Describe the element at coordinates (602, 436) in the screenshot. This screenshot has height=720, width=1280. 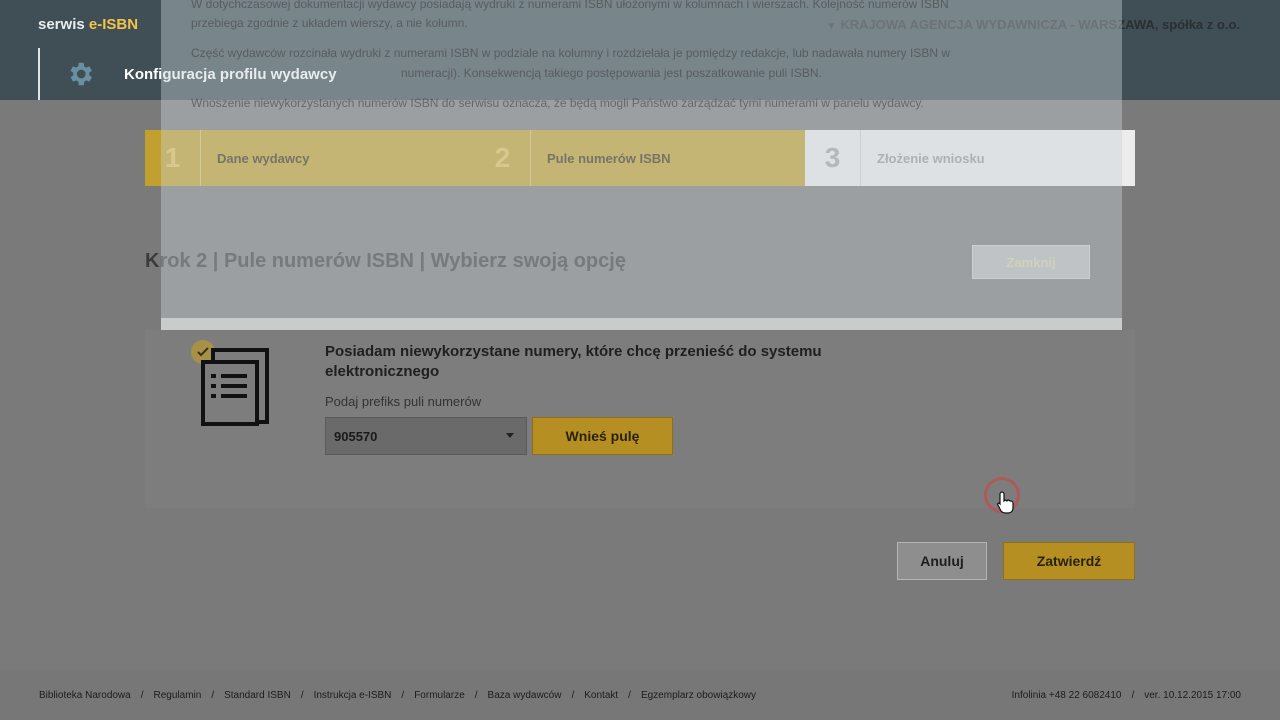
I see `add-pool-button: Wnieś pulę` at that location.